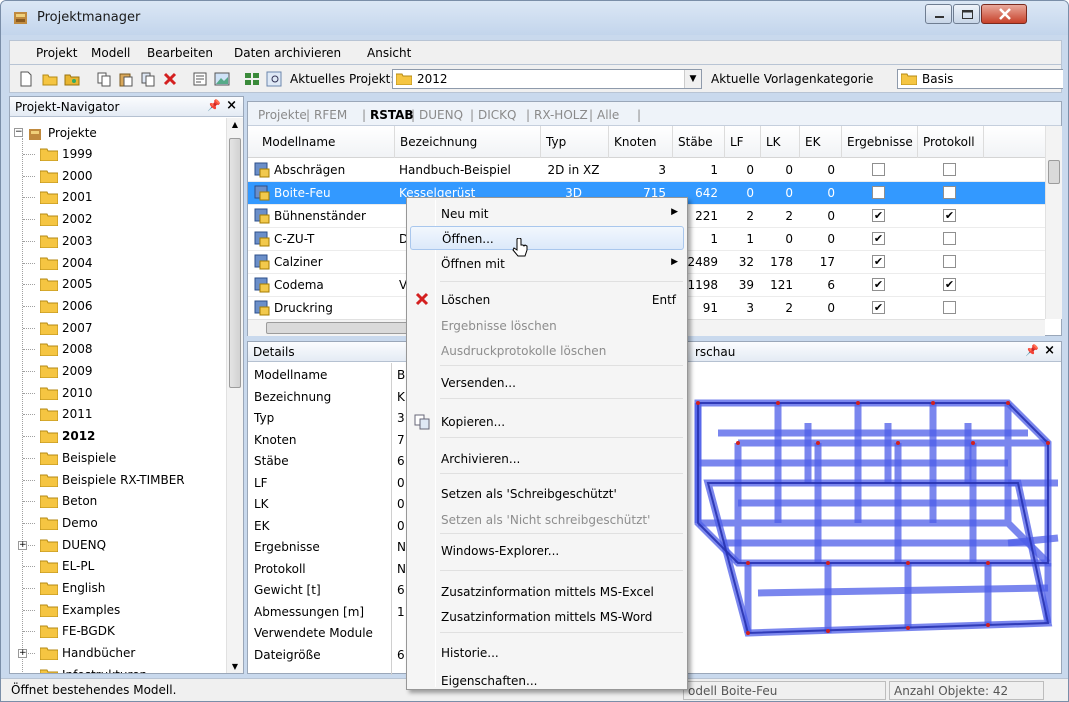 The height and width of the screenshot is (702, 1069). Describe the element at coordinates (547, 351) in the screenshot. I see `menu-item: Ausdruckprotokolle löschen` at that location.